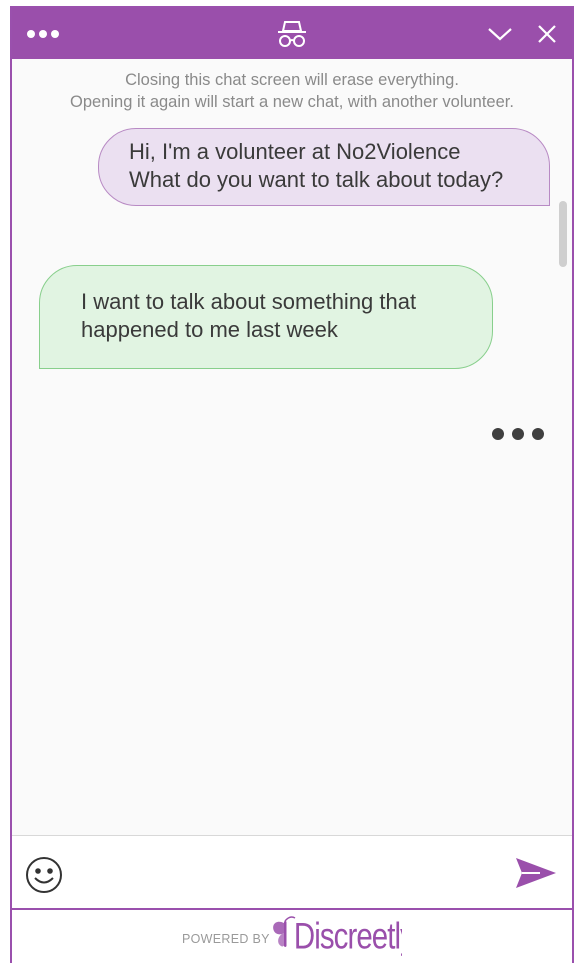 This screenshot has height=971, width=583. I want to click on message-input, so click(288, 874).